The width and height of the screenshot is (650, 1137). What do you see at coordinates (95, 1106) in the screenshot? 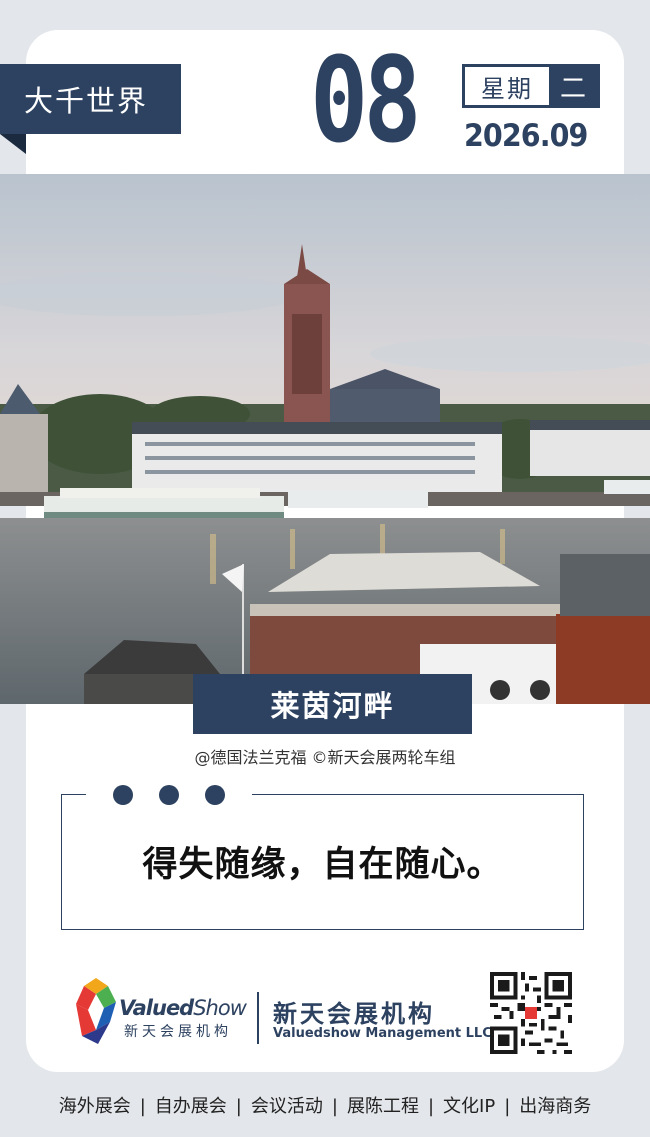
I see `footer-item-overseas-exhibitions: 海外展会` at bounding box center [95, 1106].